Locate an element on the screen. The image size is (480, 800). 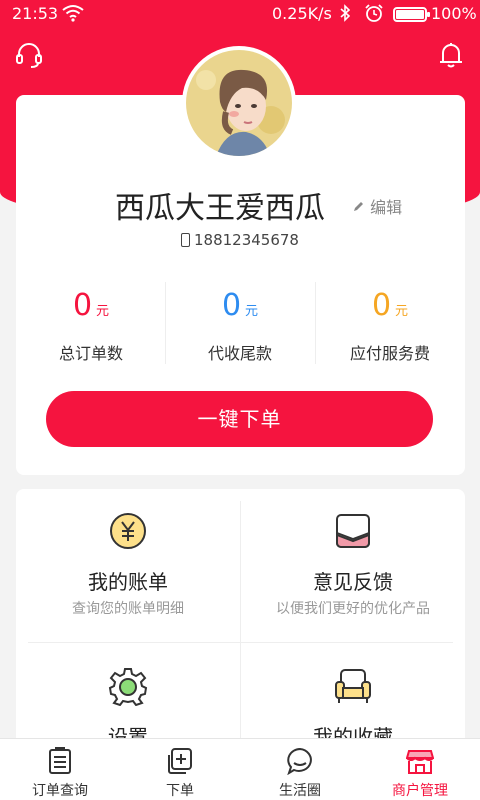
menu-item-settings: 设置 is located at coordinates (128, 696).